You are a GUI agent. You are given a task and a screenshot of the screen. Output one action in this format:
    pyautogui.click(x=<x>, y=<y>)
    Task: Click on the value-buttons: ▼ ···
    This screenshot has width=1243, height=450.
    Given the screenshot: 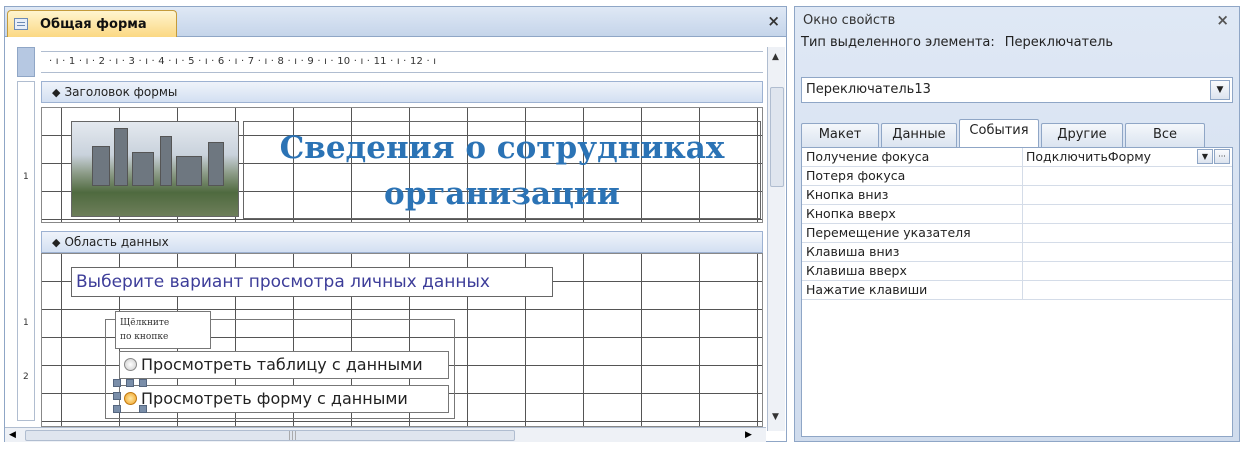 What is the action you would take?
    pyautogui.click(x=1213, y=156)
    